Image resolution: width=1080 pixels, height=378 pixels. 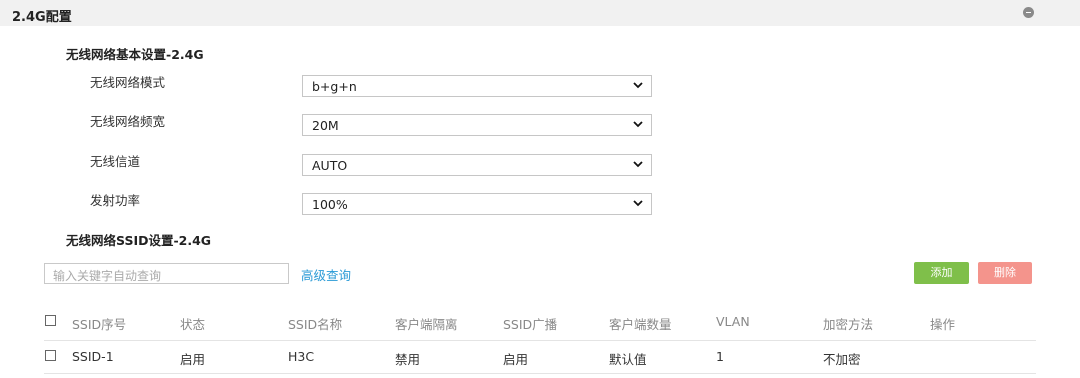 What do you see at coordinates (330, 204) in the screenshot?
I see `tx-power-value: 100%` at bounding box center [330, 204].